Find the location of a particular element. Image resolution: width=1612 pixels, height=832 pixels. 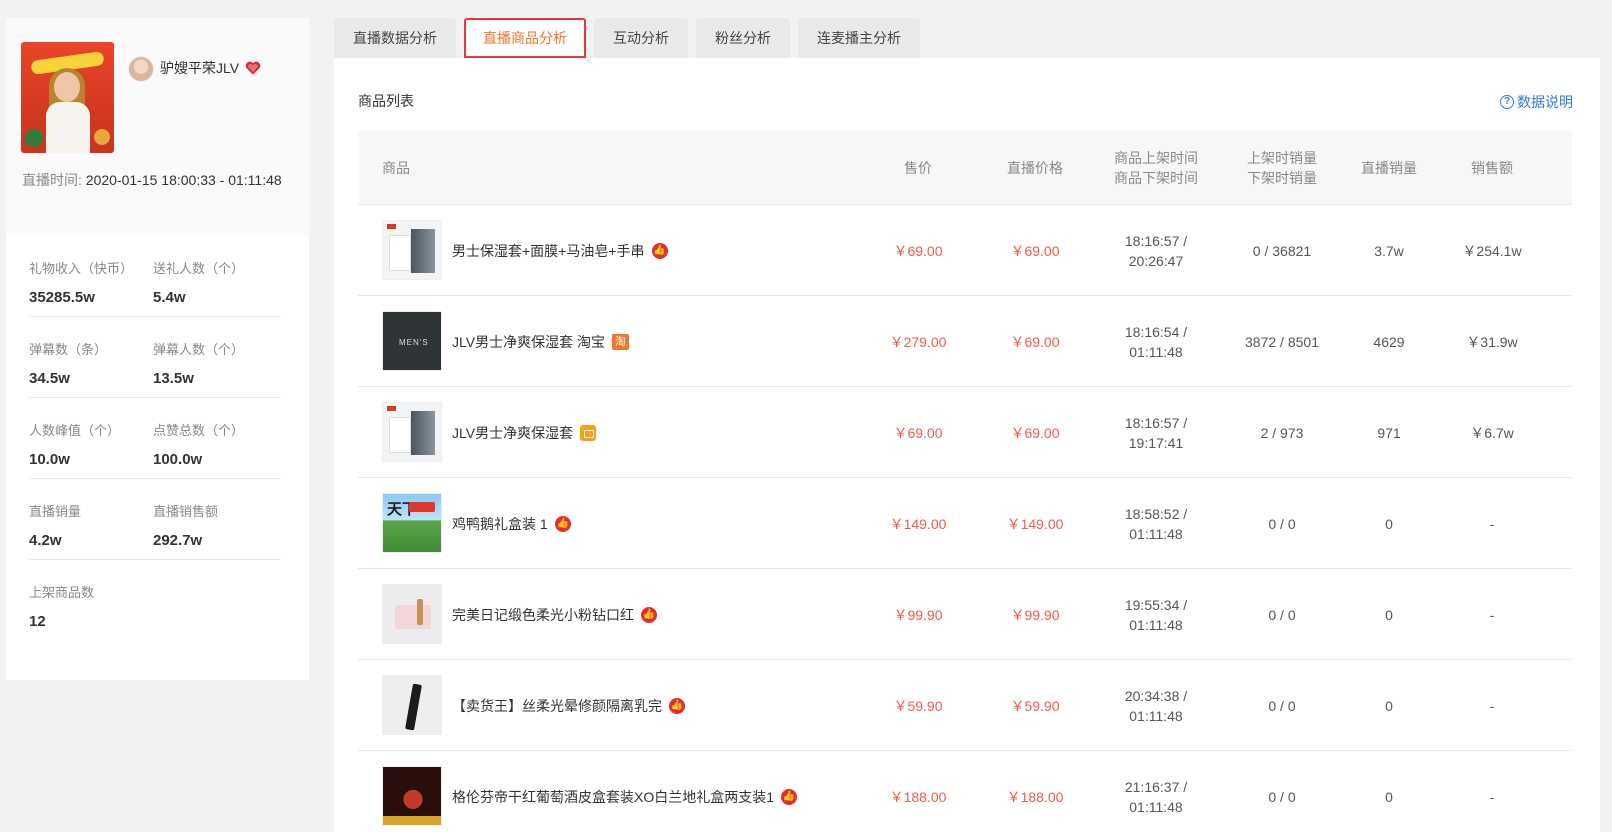

tab-co-host: 连麦播主分析 is located at coordinates (859, 38).